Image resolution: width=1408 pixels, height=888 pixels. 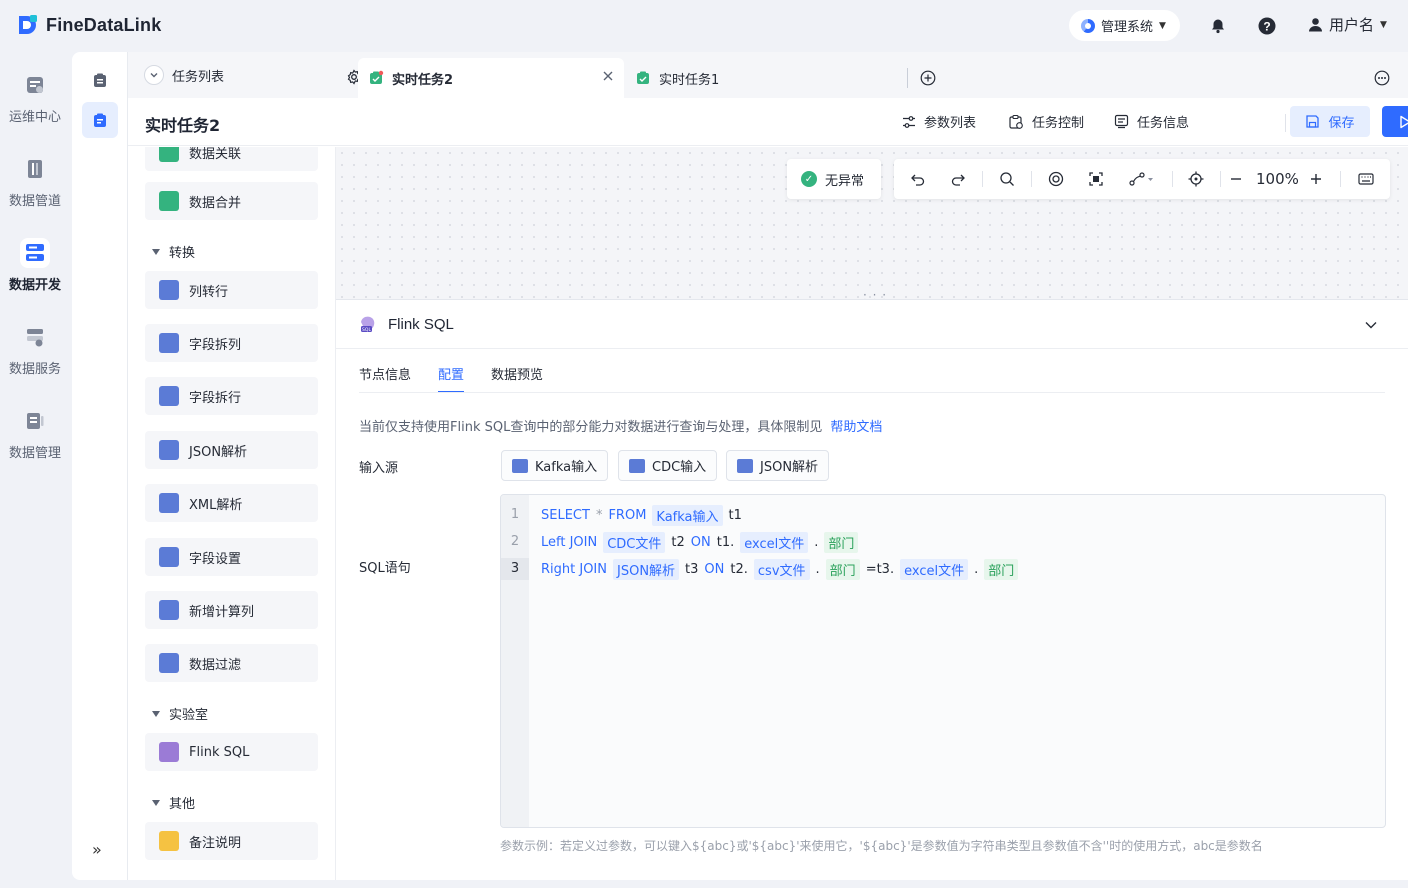 I want to click on component-note: 备注说明, so click(x=231, y=841).